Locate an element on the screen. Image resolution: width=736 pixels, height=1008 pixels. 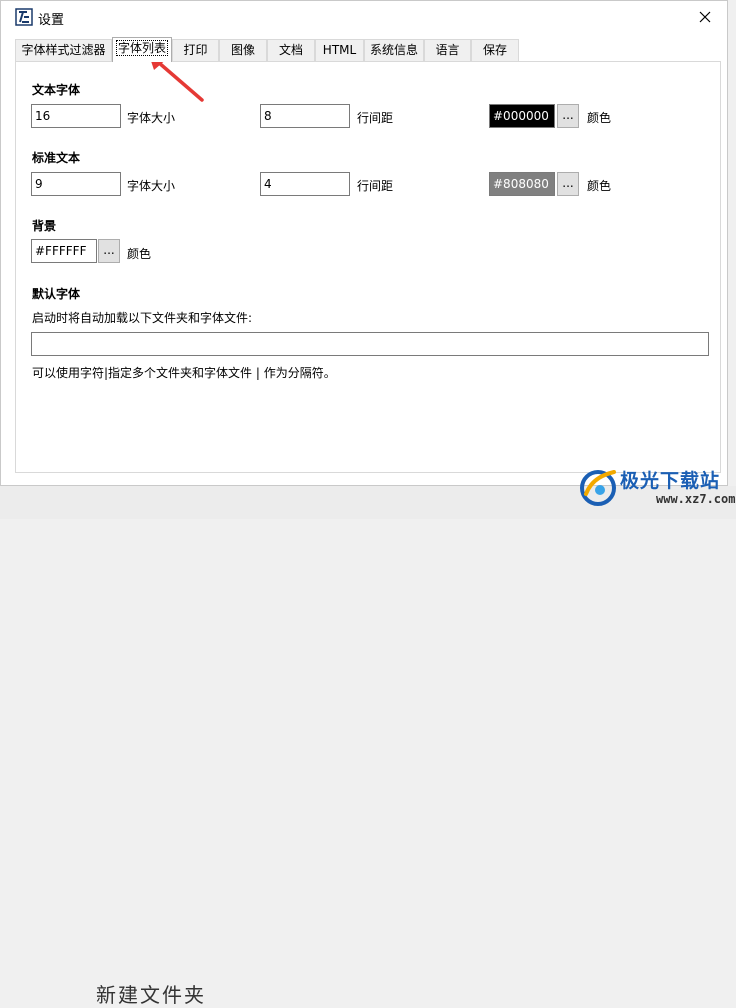
tab-document: 文档 is located at coordinates (291, 50).